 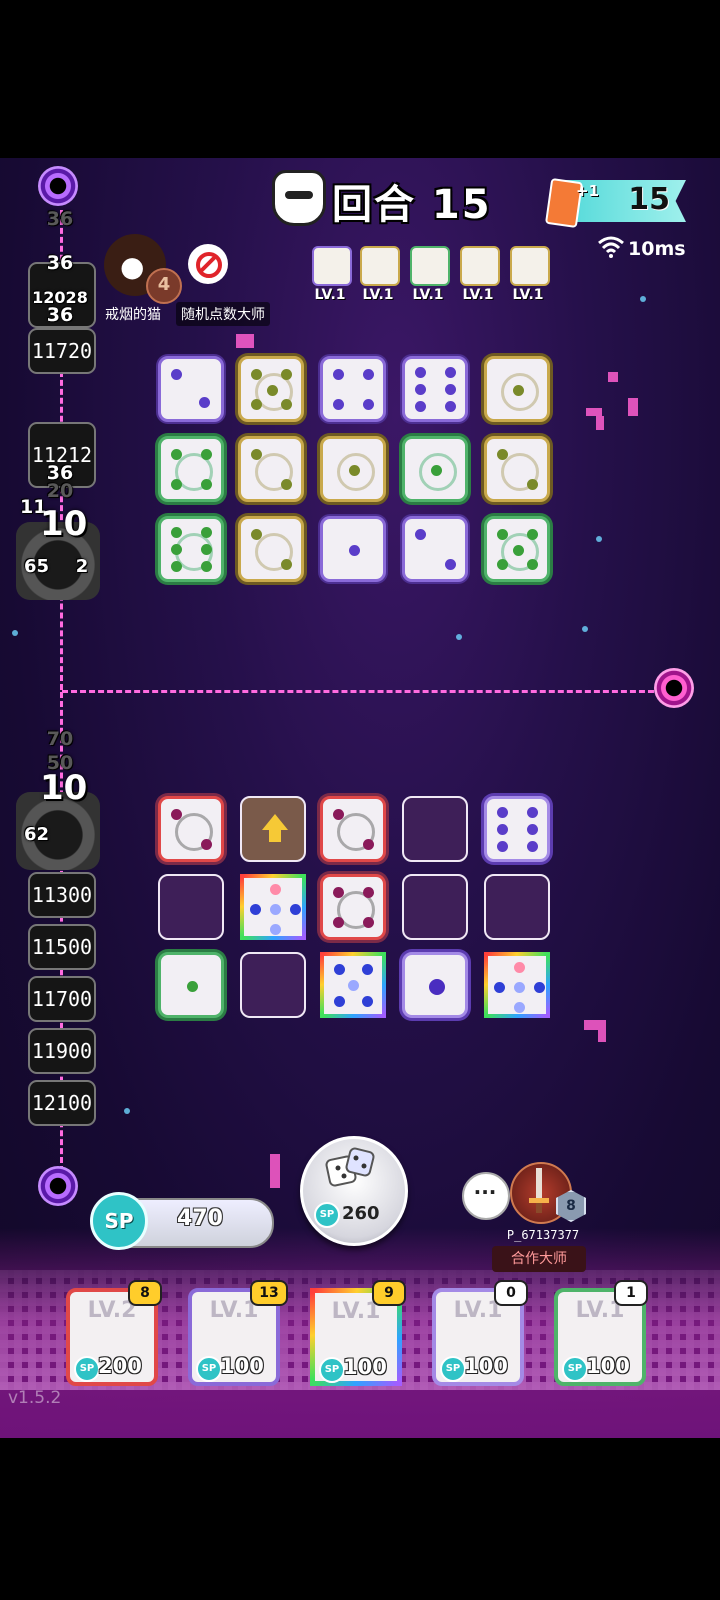 What do you see at coordinates (145, 1293) in the screenshot?
I see `deck-card-count: 8` at bounding box center [145, 1293].